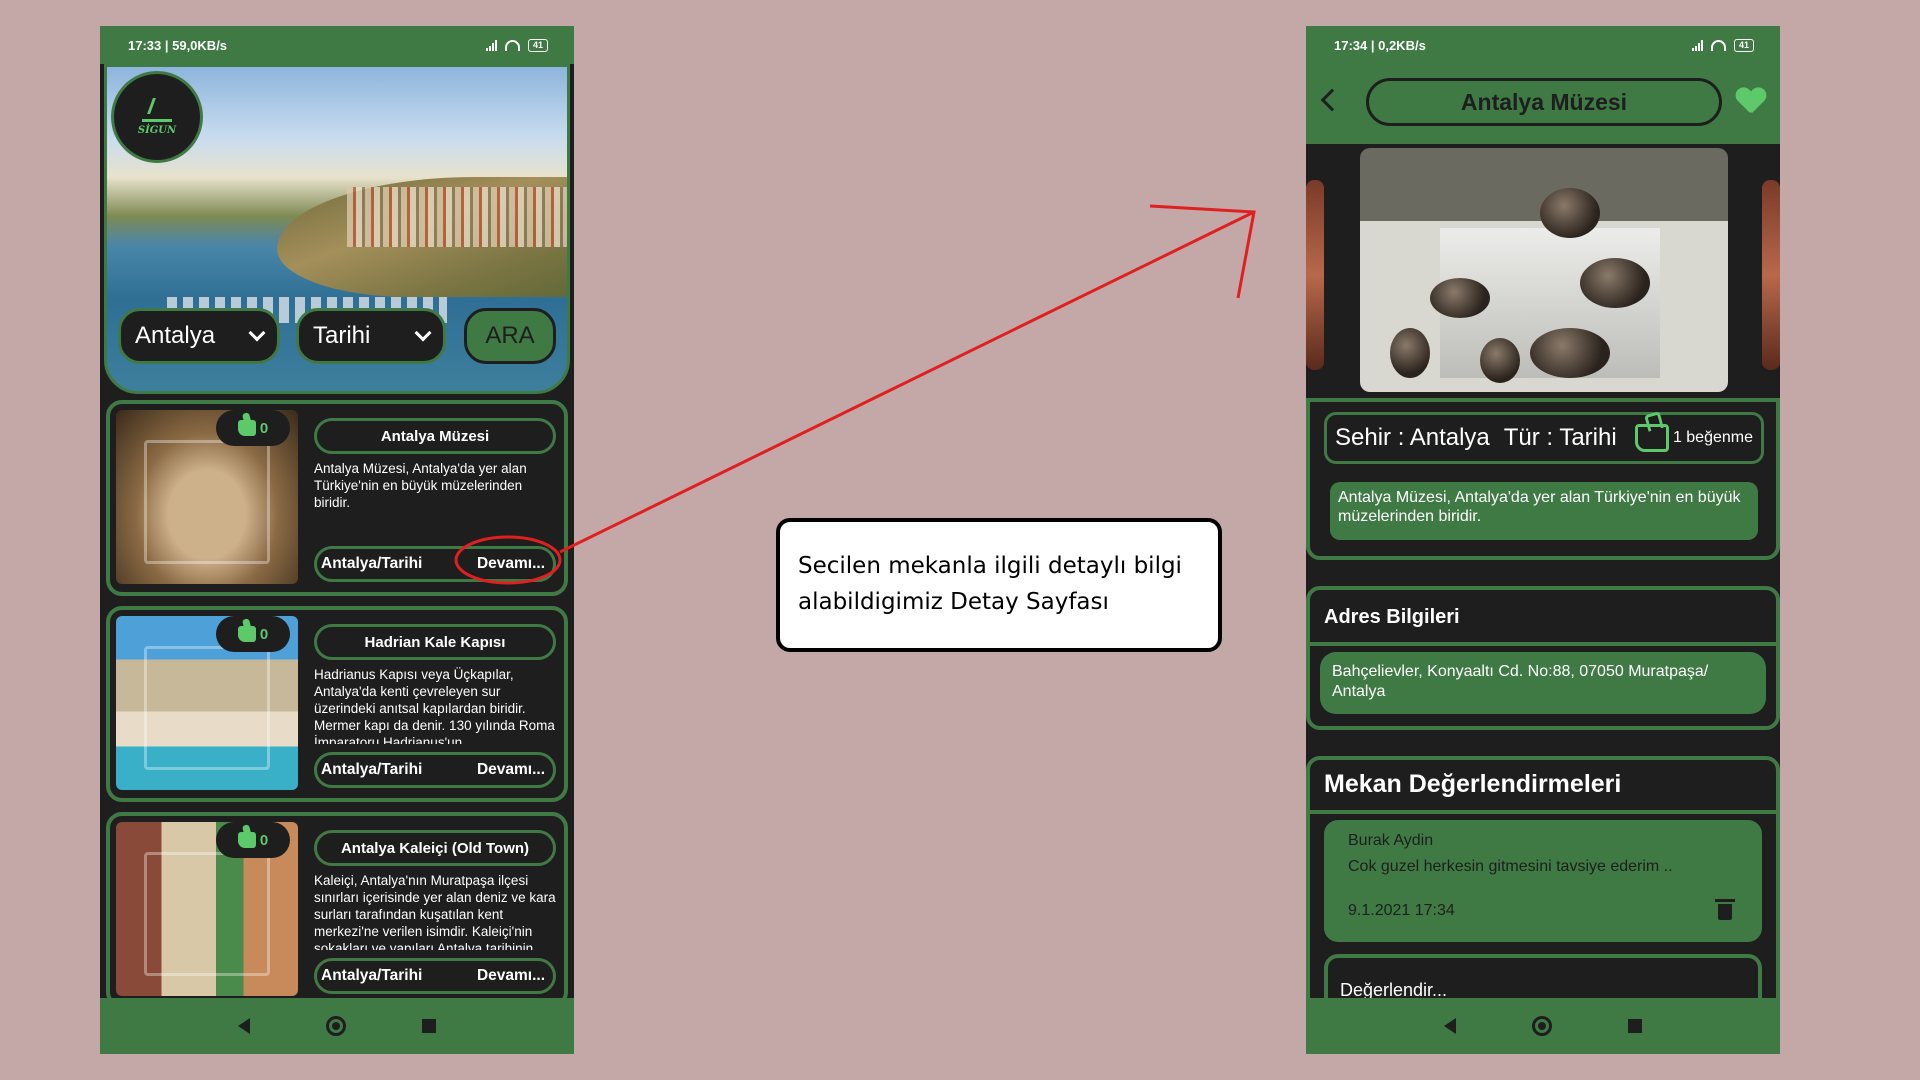  I want to click on place-title: Hadrian Kale Kapısı, so click(435, 642).